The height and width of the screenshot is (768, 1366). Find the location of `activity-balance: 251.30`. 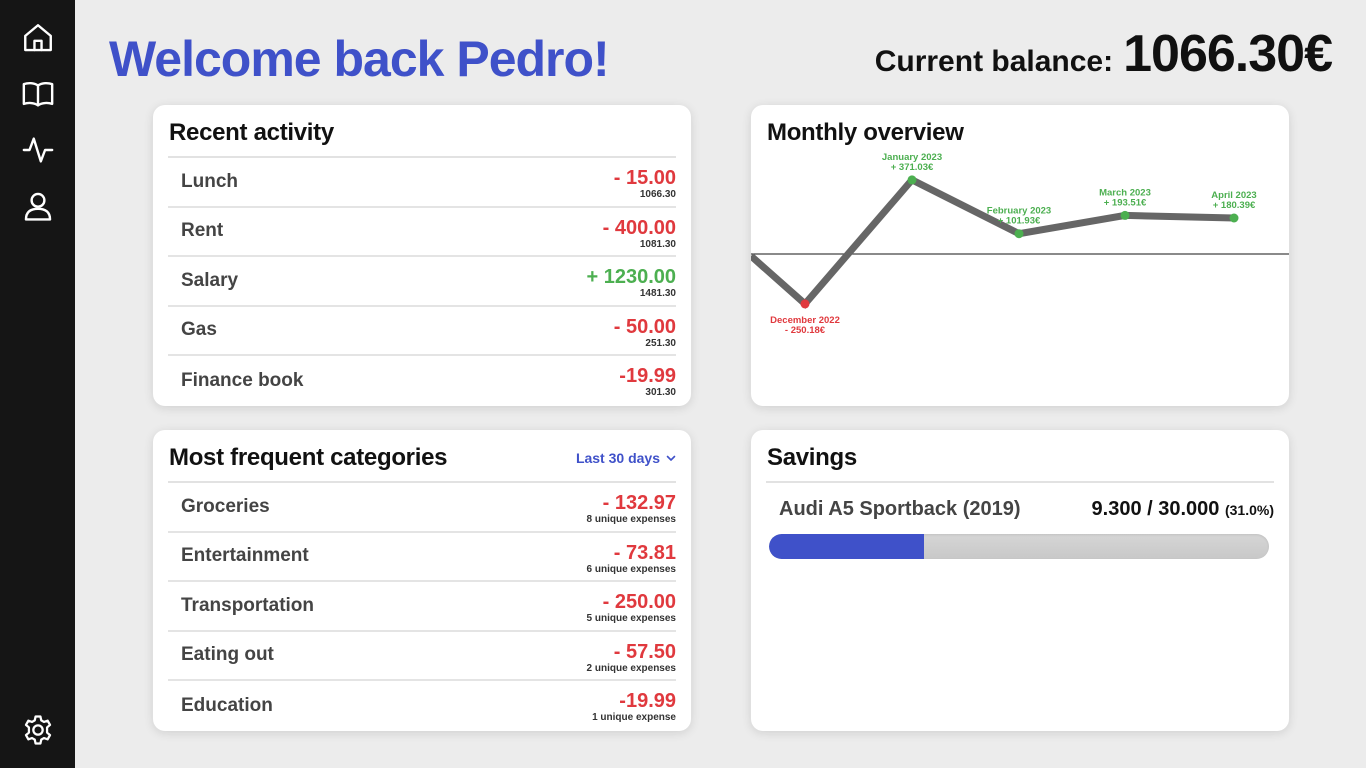

activity-balance: 251.30 is located at coordinates (660, 343).